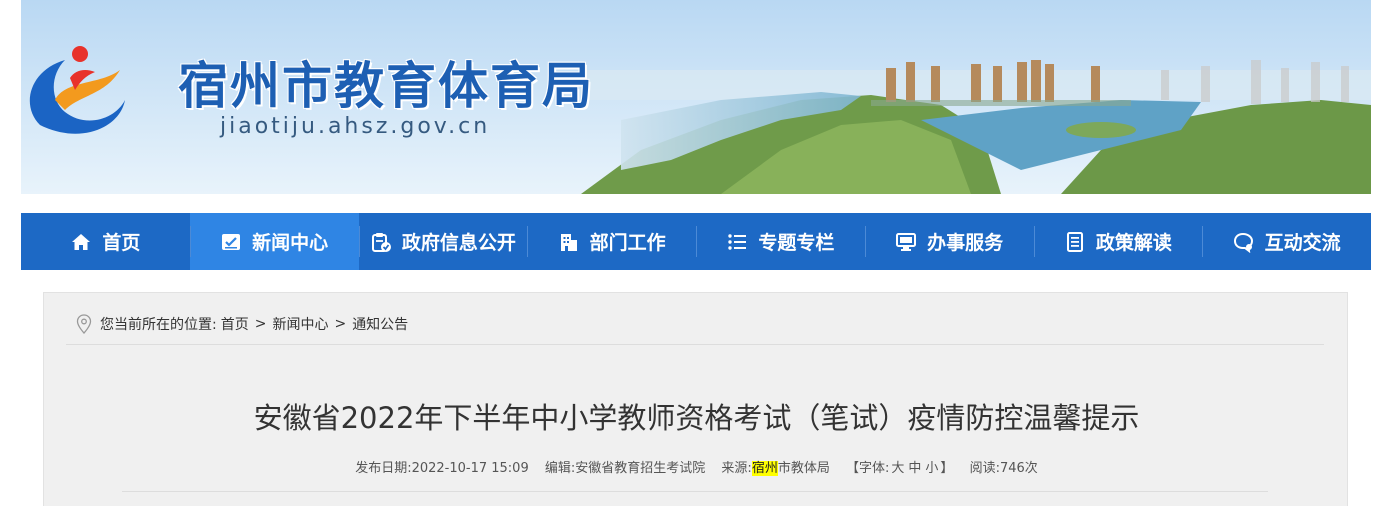 Image resolution: width=1379 pixels, height=506 pixels. I want to click on breadcrumb: 您当前所在的位置: 首页 > 新闻中心 > 通知公告, so click(242, 324).